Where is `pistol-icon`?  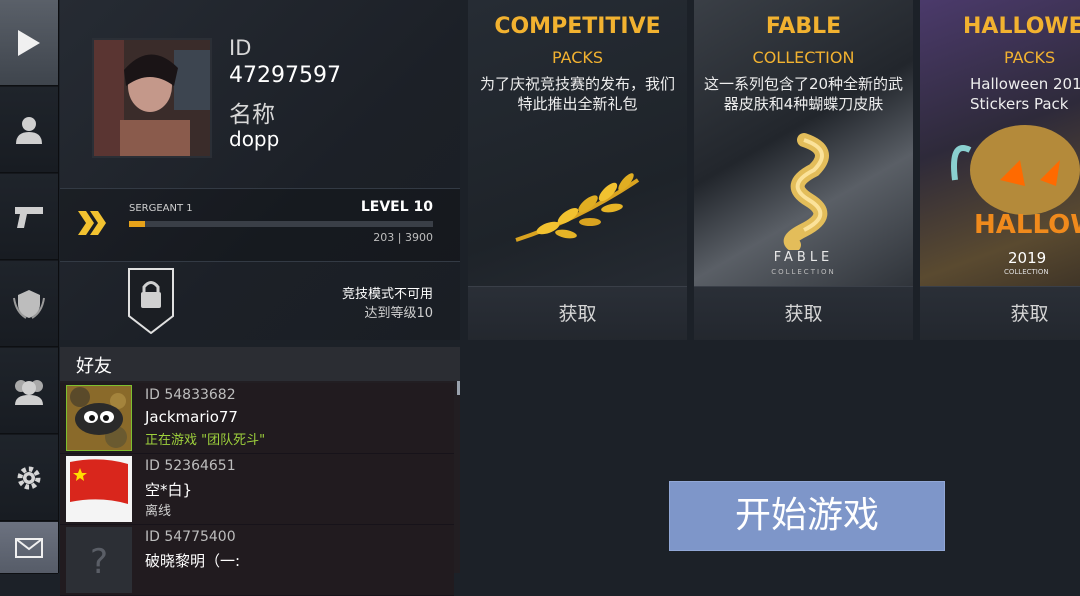
pistol-icon is located at coordinates (29, 217).